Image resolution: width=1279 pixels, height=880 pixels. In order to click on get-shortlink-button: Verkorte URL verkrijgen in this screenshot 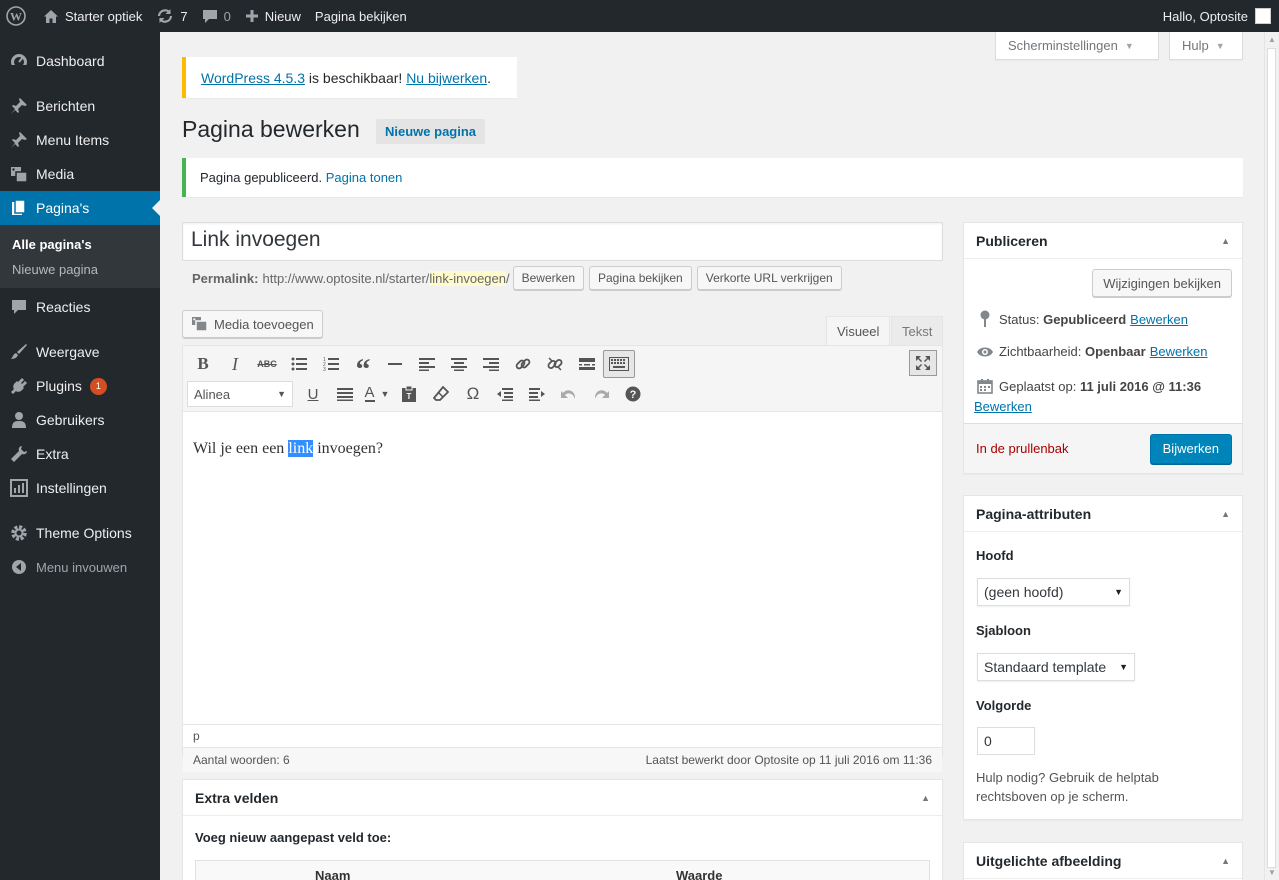, I will do `click(769, 278)`.